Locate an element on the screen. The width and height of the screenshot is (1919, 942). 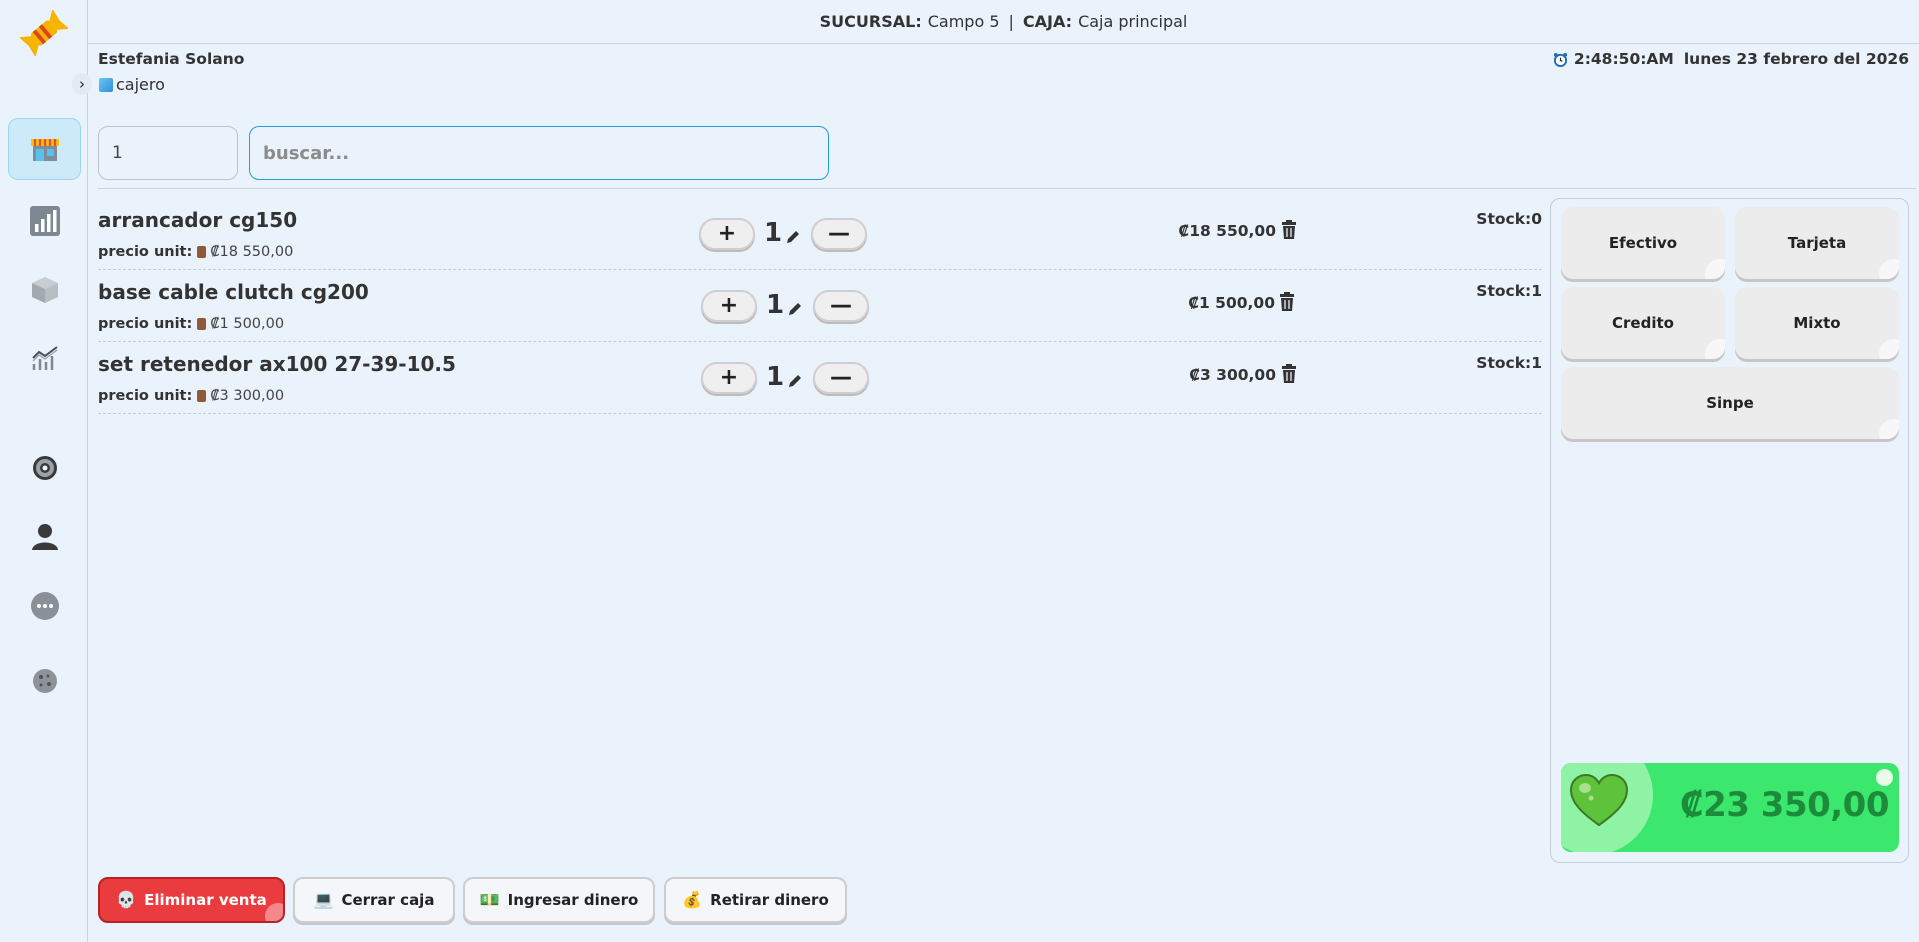
pay-cash-label: Efectivo is located at coordinates (1643, 243).